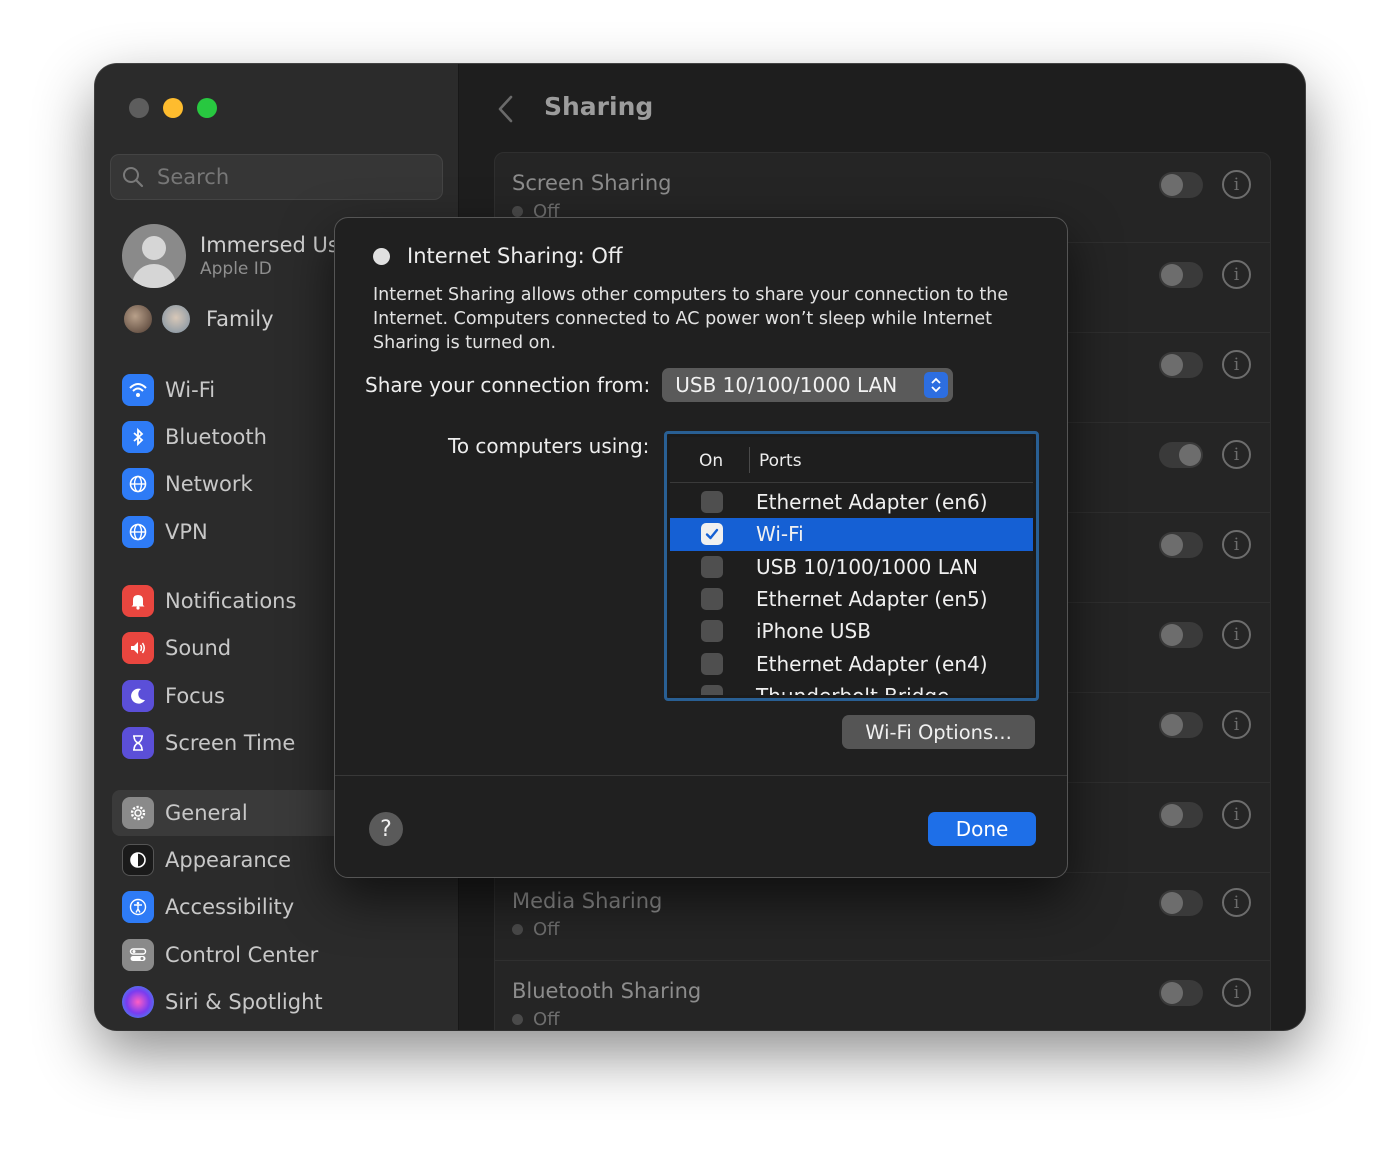  I want to click on port-row: Ethernet Adapter (en5), so click(851, 599).